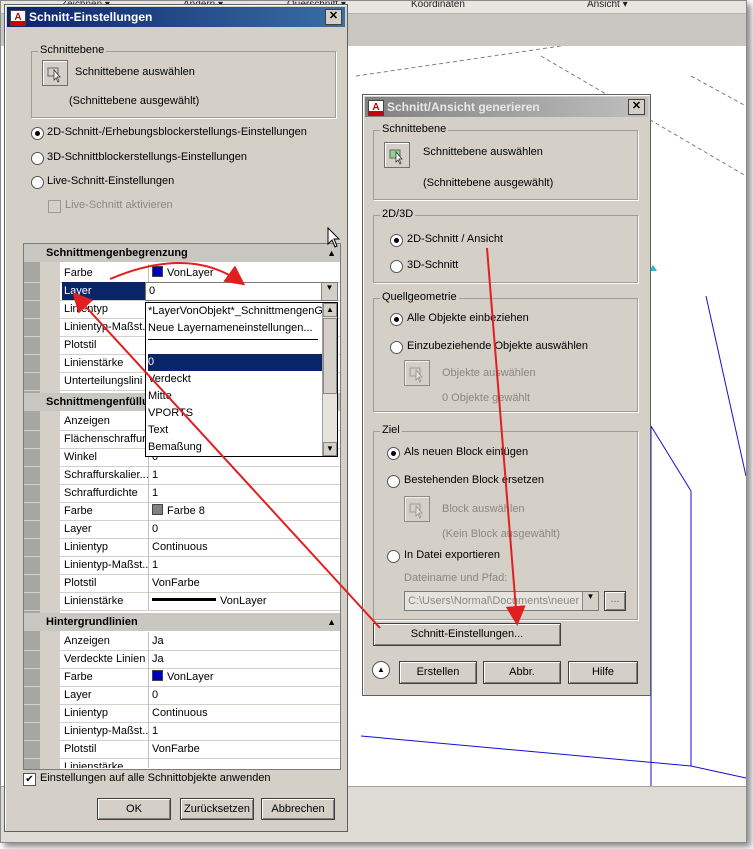 The image size is (753, 849). What do you see at coordinates (176, 17) in the screenshot?
I see `section-settings-titlebar: A Schnitt-Einstellungen ✕` at bounding box center [176, 17].